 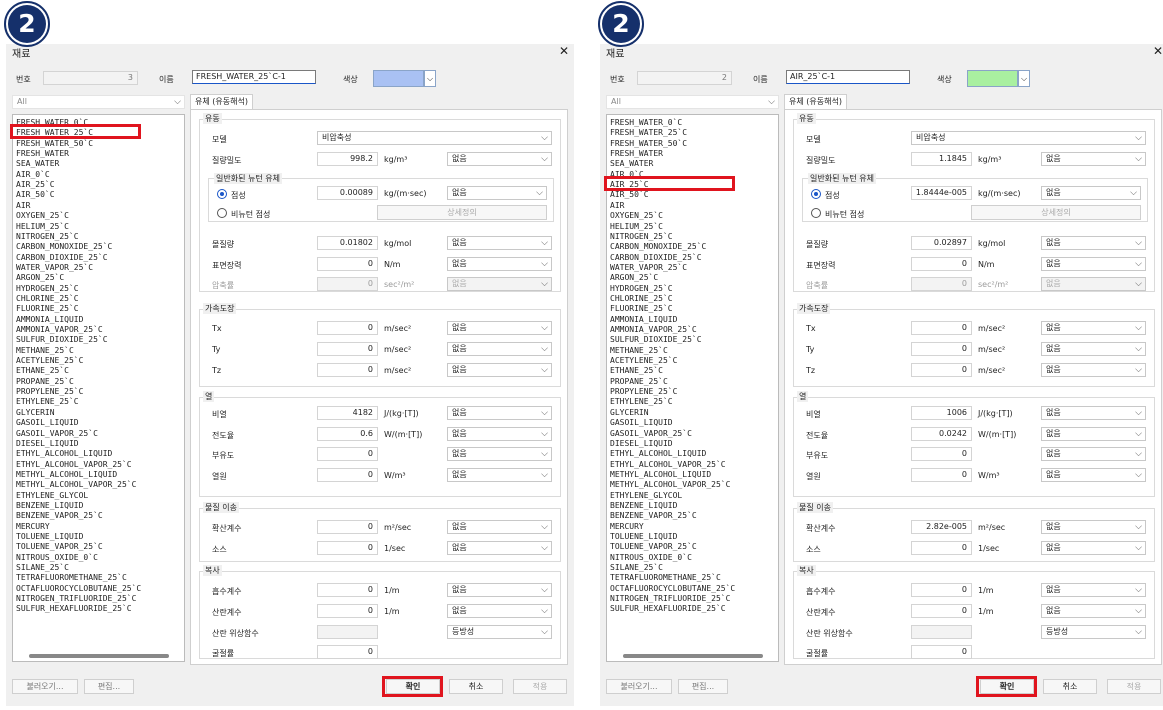 I want to click on list-item: SULFUR_HEXAFLUORIDE_25`C, so click(x=74, y=609).